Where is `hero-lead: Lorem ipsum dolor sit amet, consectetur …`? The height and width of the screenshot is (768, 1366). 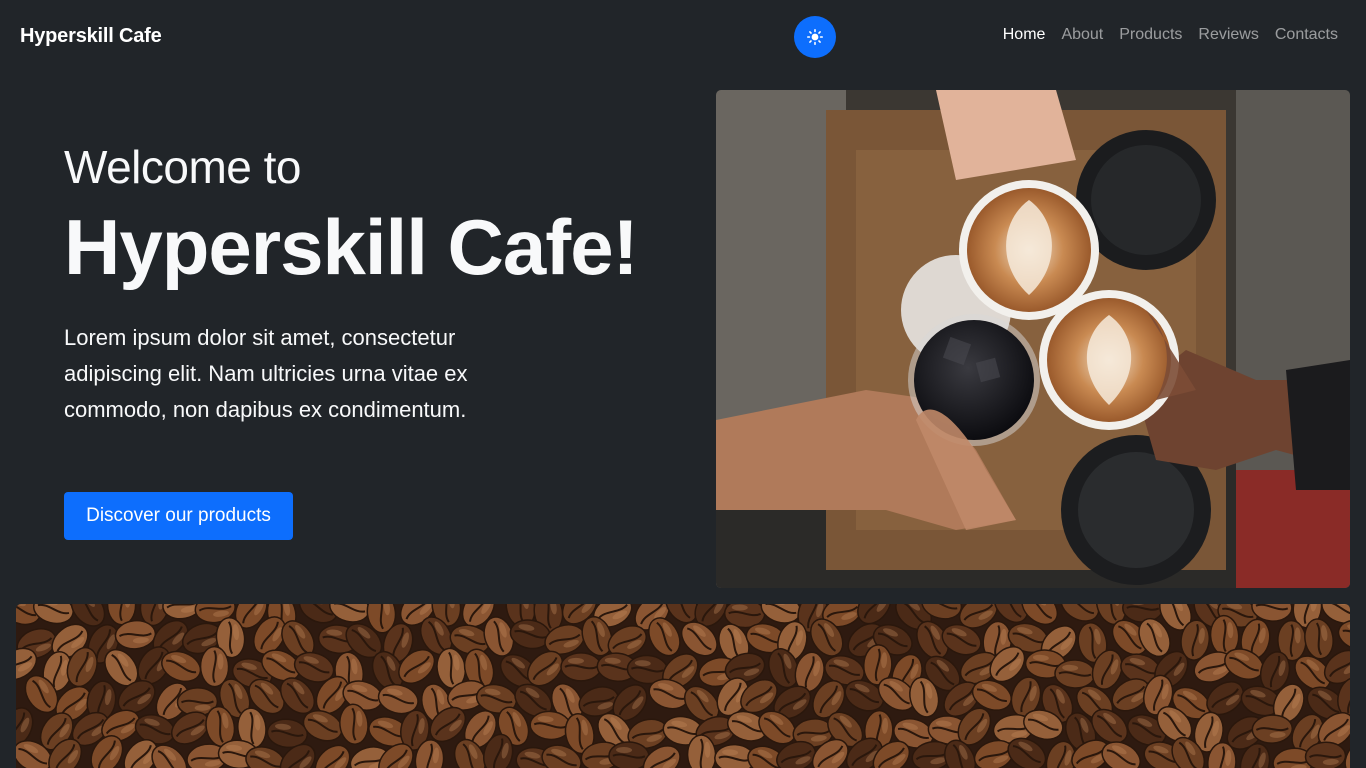
hero-lead: Lorem ipsum dolor sit amet, consectetur … is located at coordinates (266, 373).